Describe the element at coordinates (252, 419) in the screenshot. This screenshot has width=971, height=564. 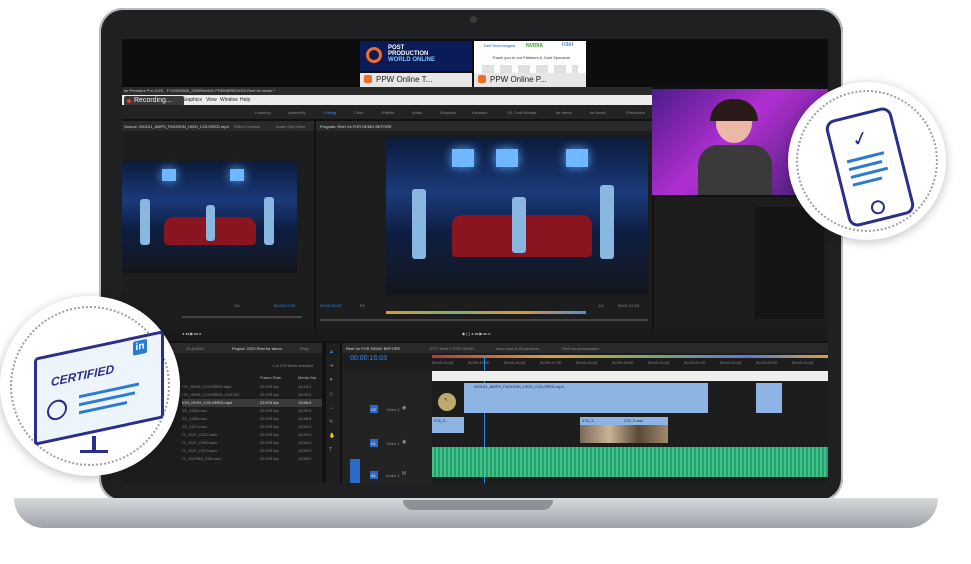
I see `table-row: ST_1326.mov 23.976 fps 19:46:5` at that location.